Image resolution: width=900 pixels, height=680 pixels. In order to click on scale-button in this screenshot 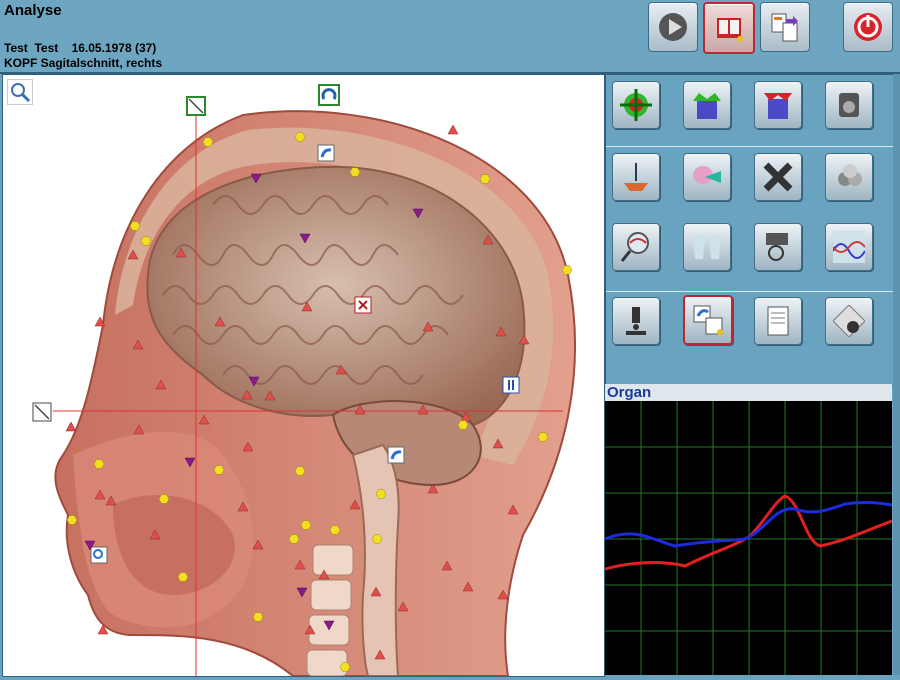, I will do `click(636, 177)`.